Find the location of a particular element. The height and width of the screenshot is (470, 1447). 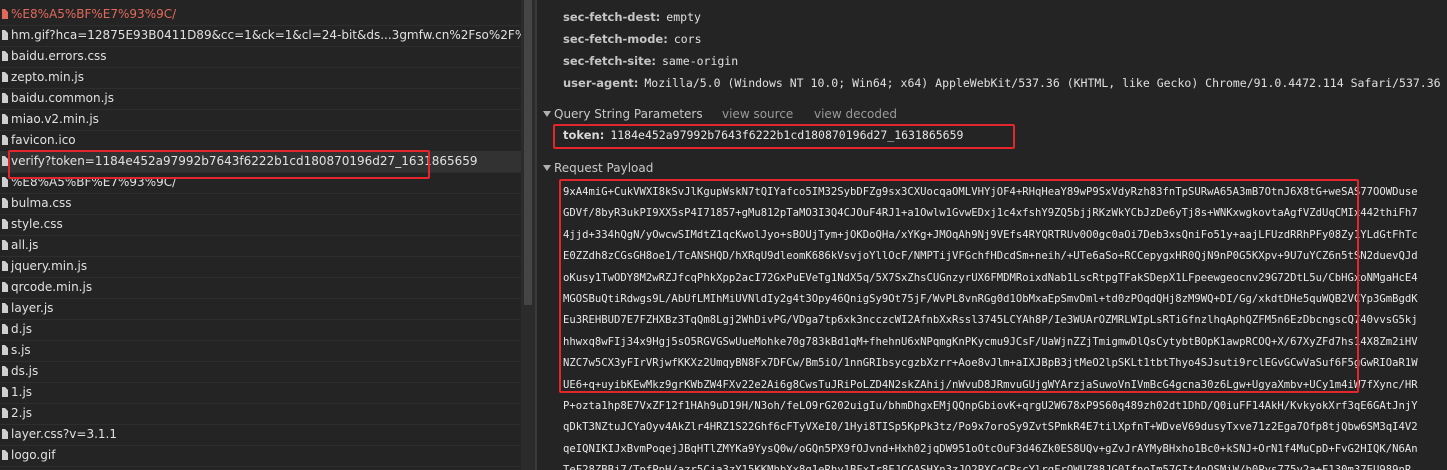

request-name: baidu.errors.css is located at coordinates (59, 56).